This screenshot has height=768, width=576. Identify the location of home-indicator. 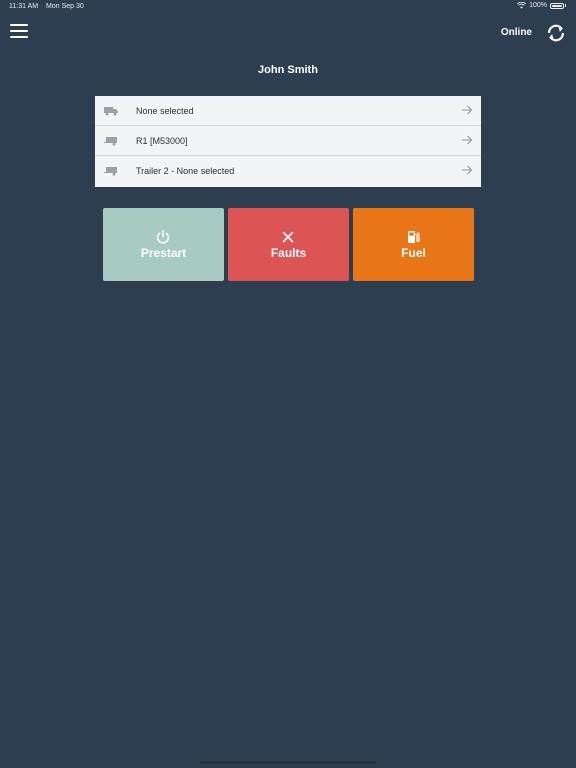
(288, 762).